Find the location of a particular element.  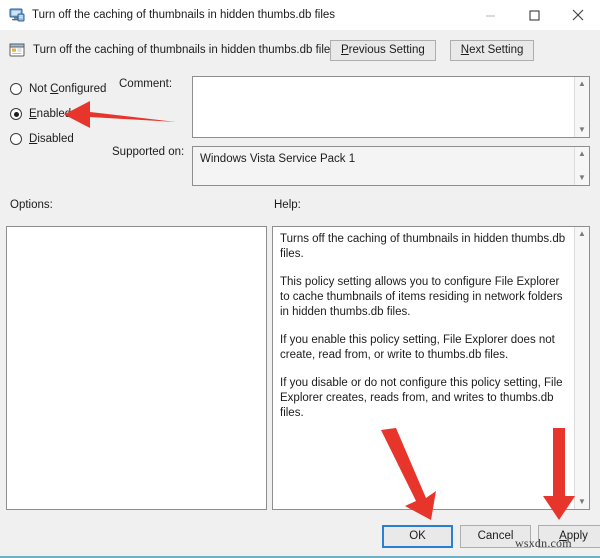

radio-enabled: Enabled is located at coordinates (62, 114).